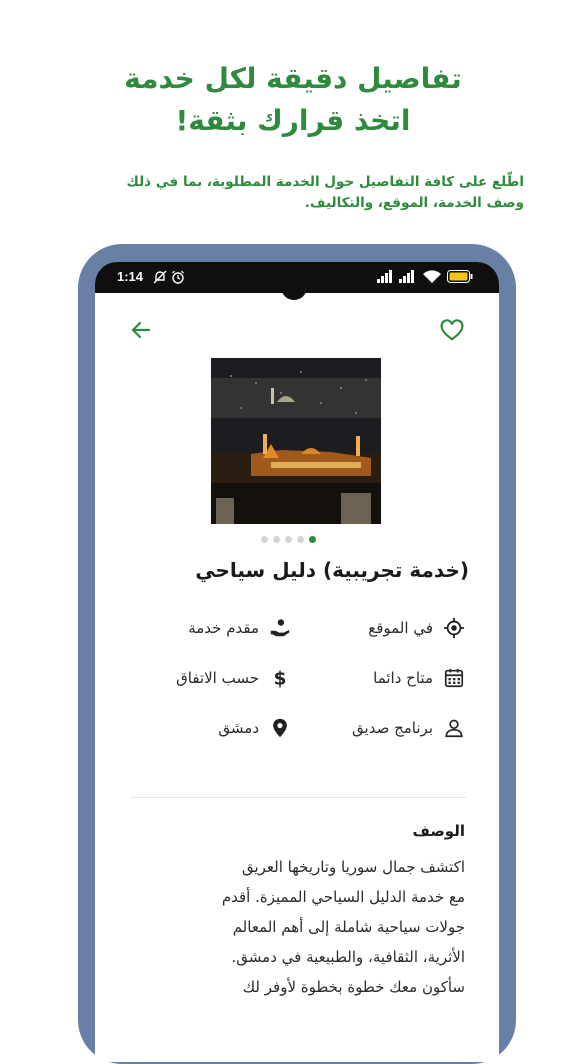  What do you see at coordinates (392, 728) in the screenshot?
I see `info-program-label: برنامج صديق` at bounding box center [392, 728].